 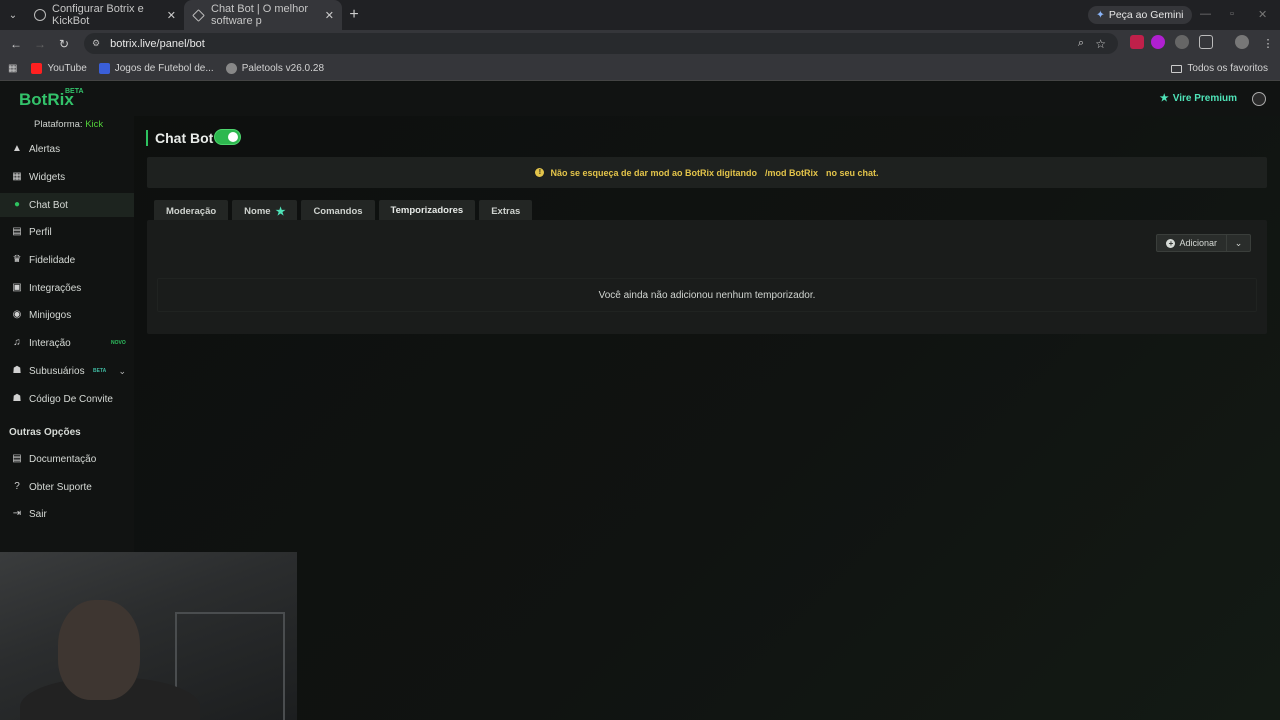 I want to click on add-label: Adicionar, so click(x=1198, y=243).